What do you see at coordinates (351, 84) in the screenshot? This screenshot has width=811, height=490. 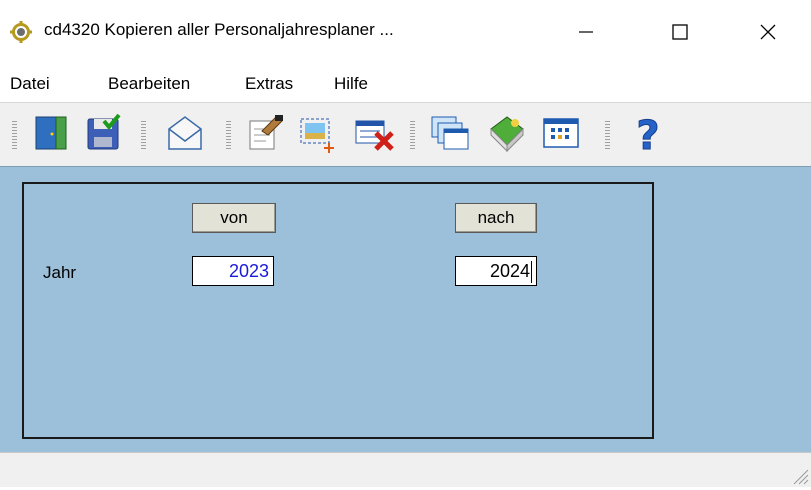 I see `menu-hilfe: Hilfe` at bounding box center [351, 84].